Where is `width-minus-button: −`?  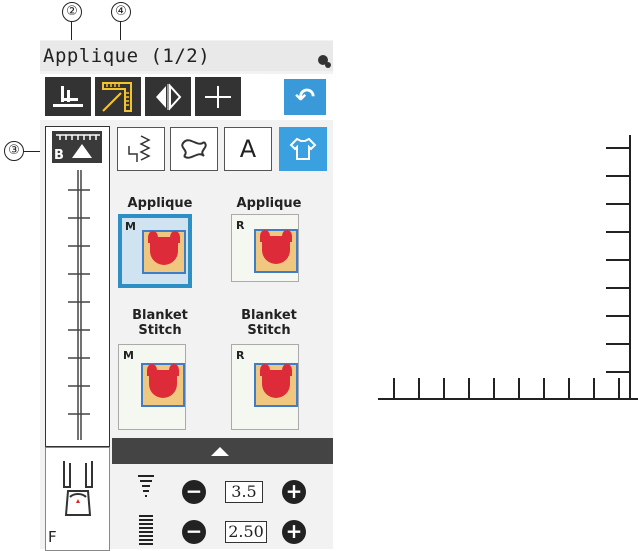 width-minus-button: − is located at coordinates (194, 492).